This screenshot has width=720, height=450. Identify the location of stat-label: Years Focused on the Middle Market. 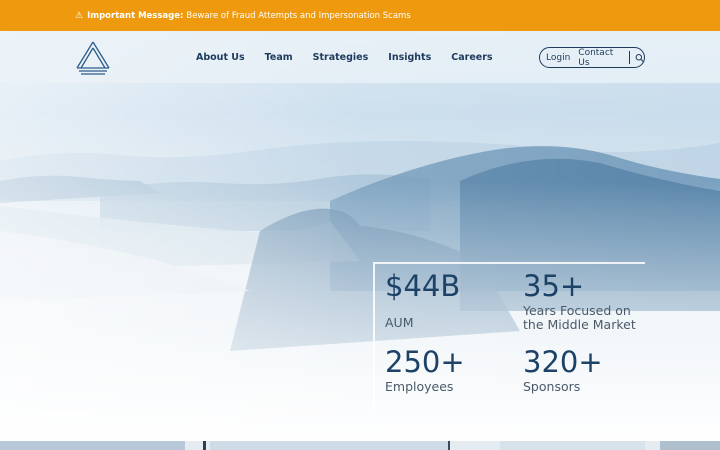
(579, 317).